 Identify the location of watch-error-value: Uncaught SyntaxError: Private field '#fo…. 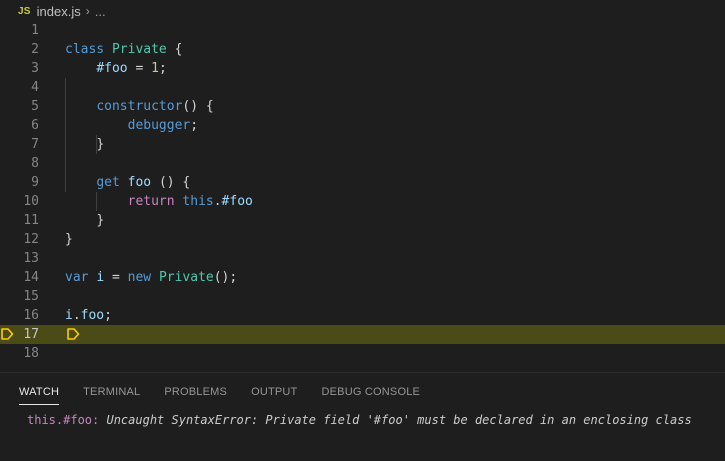
(399, 420).